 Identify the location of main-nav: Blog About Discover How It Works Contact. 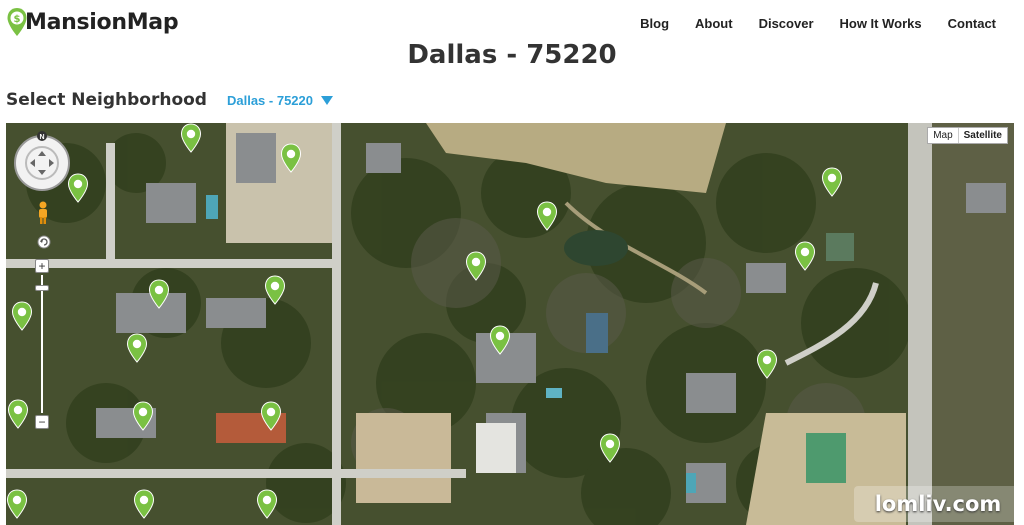
(818, 23).